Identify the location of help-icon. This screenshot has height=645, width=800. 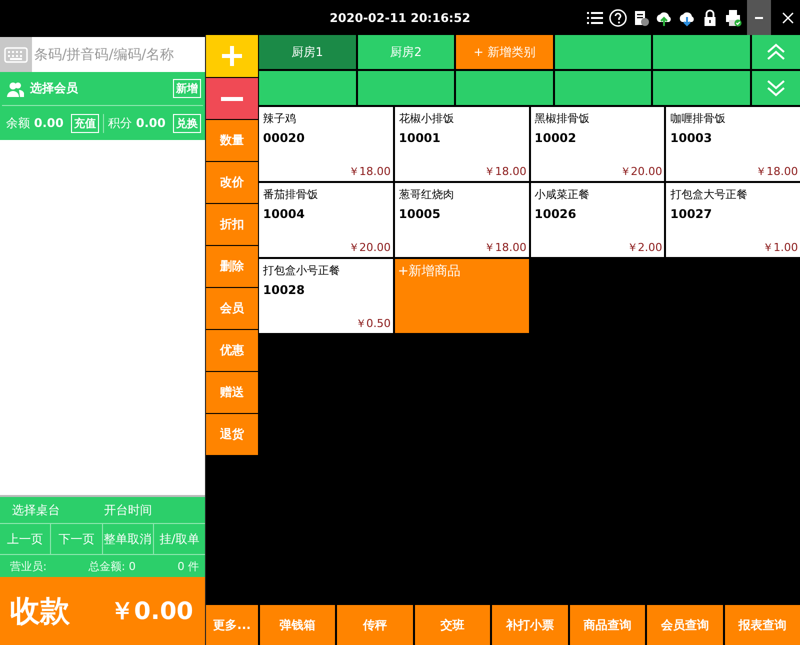
(618, 17).